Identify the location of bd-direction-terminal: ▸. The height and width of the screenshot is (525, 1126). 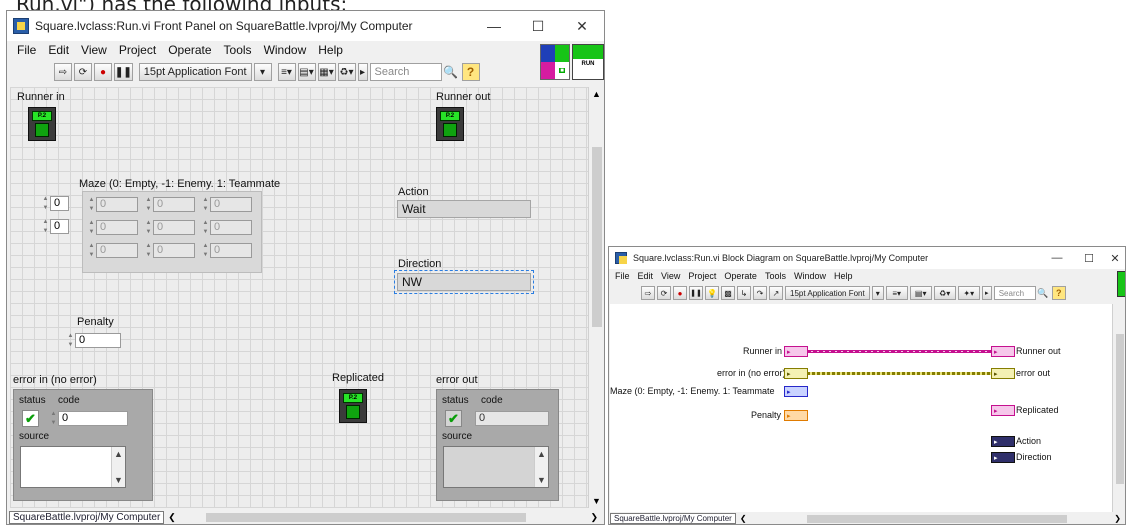
(1003, 457).